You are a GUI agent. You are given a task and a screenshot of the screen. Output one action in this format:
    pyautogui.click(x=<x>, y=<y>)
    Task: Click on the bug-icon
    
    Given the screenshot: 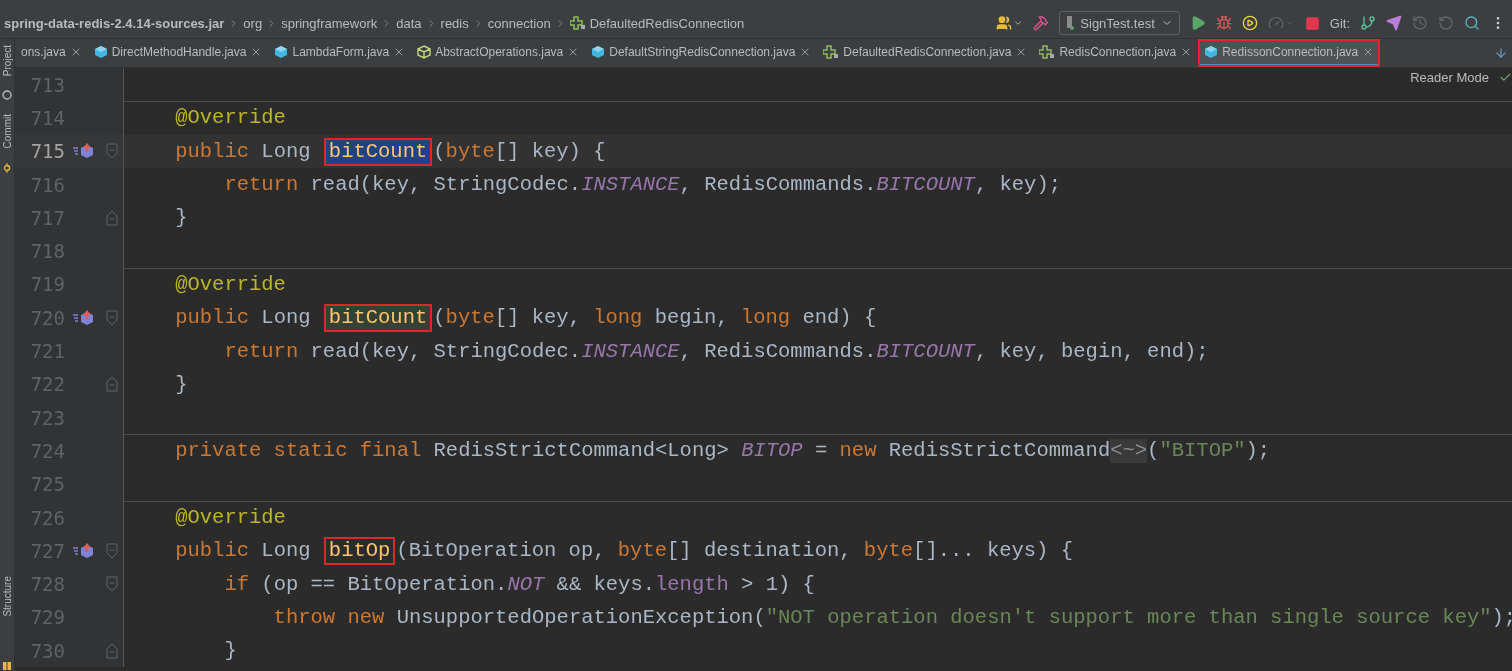 What is the action you would take?
    pyautogui.click(x=1223, y=23)
    